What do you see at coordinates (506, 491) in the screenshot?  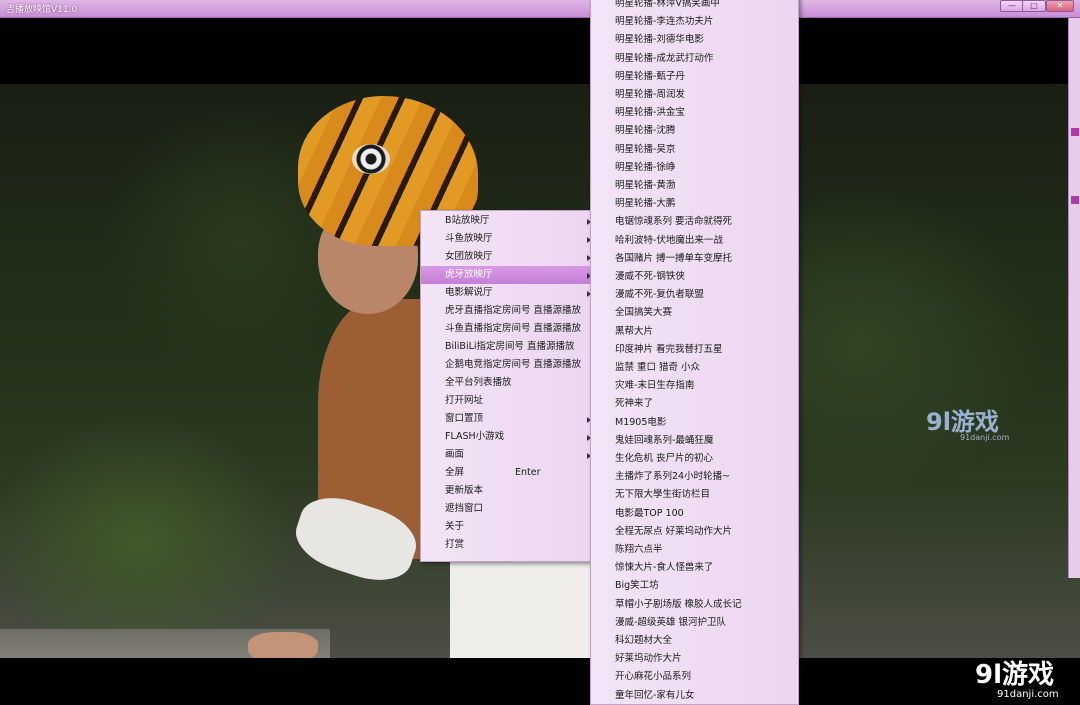 I see `menu-item-update: 更新版本` at bounding box center [506, 491].